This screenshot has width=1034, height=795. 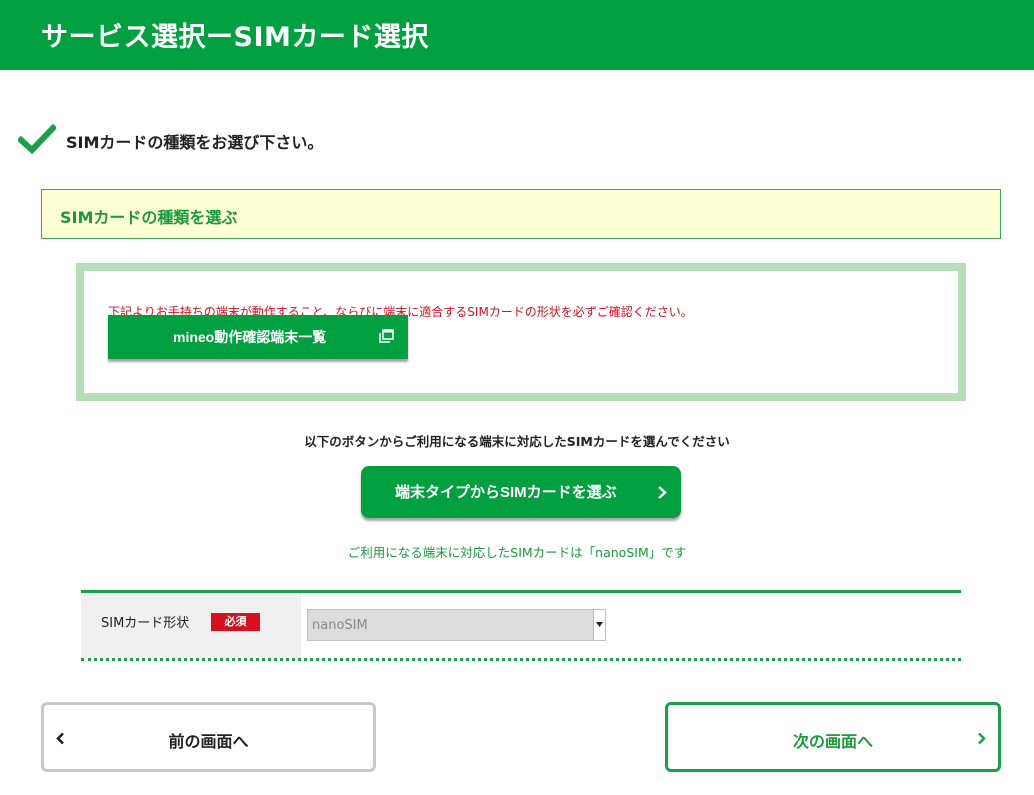 I want to click on sim-shape-label: SIMカード形状, so click(x=145, y=623).